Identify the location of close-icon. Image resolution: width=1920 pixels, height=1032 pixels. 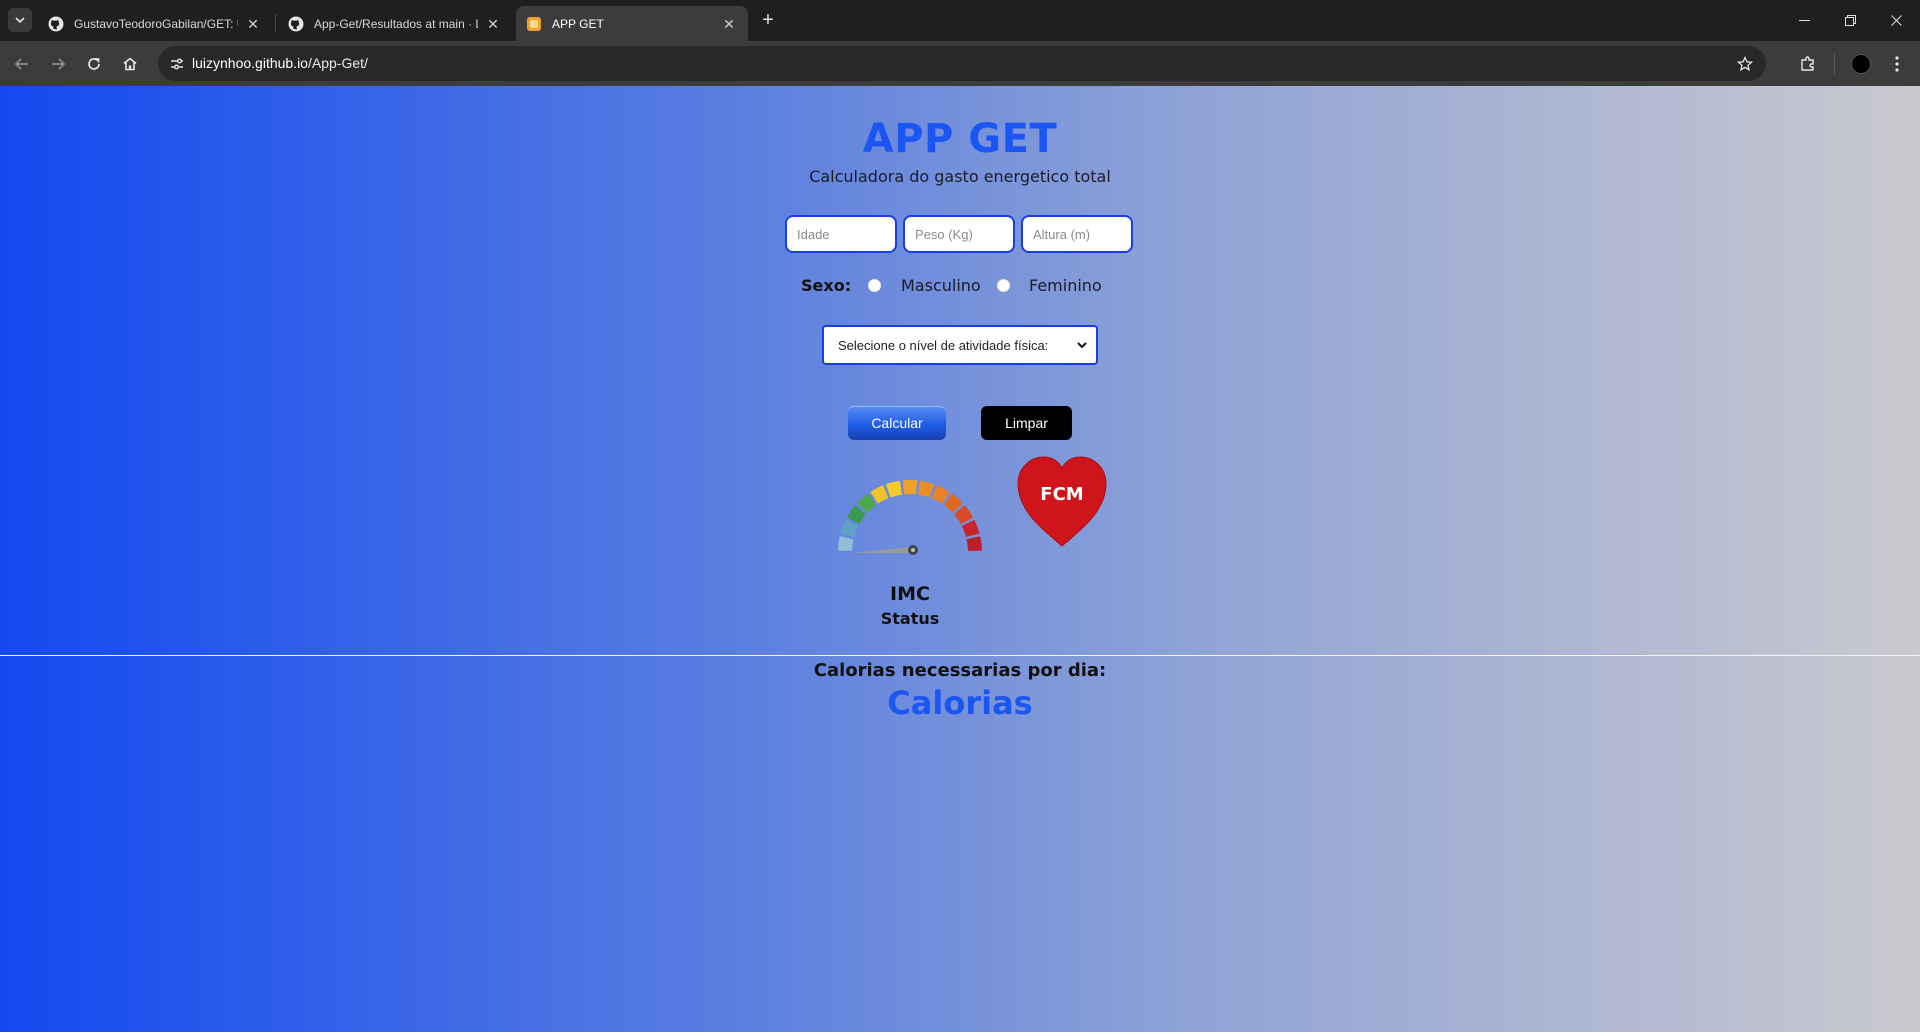
(1896, 20).